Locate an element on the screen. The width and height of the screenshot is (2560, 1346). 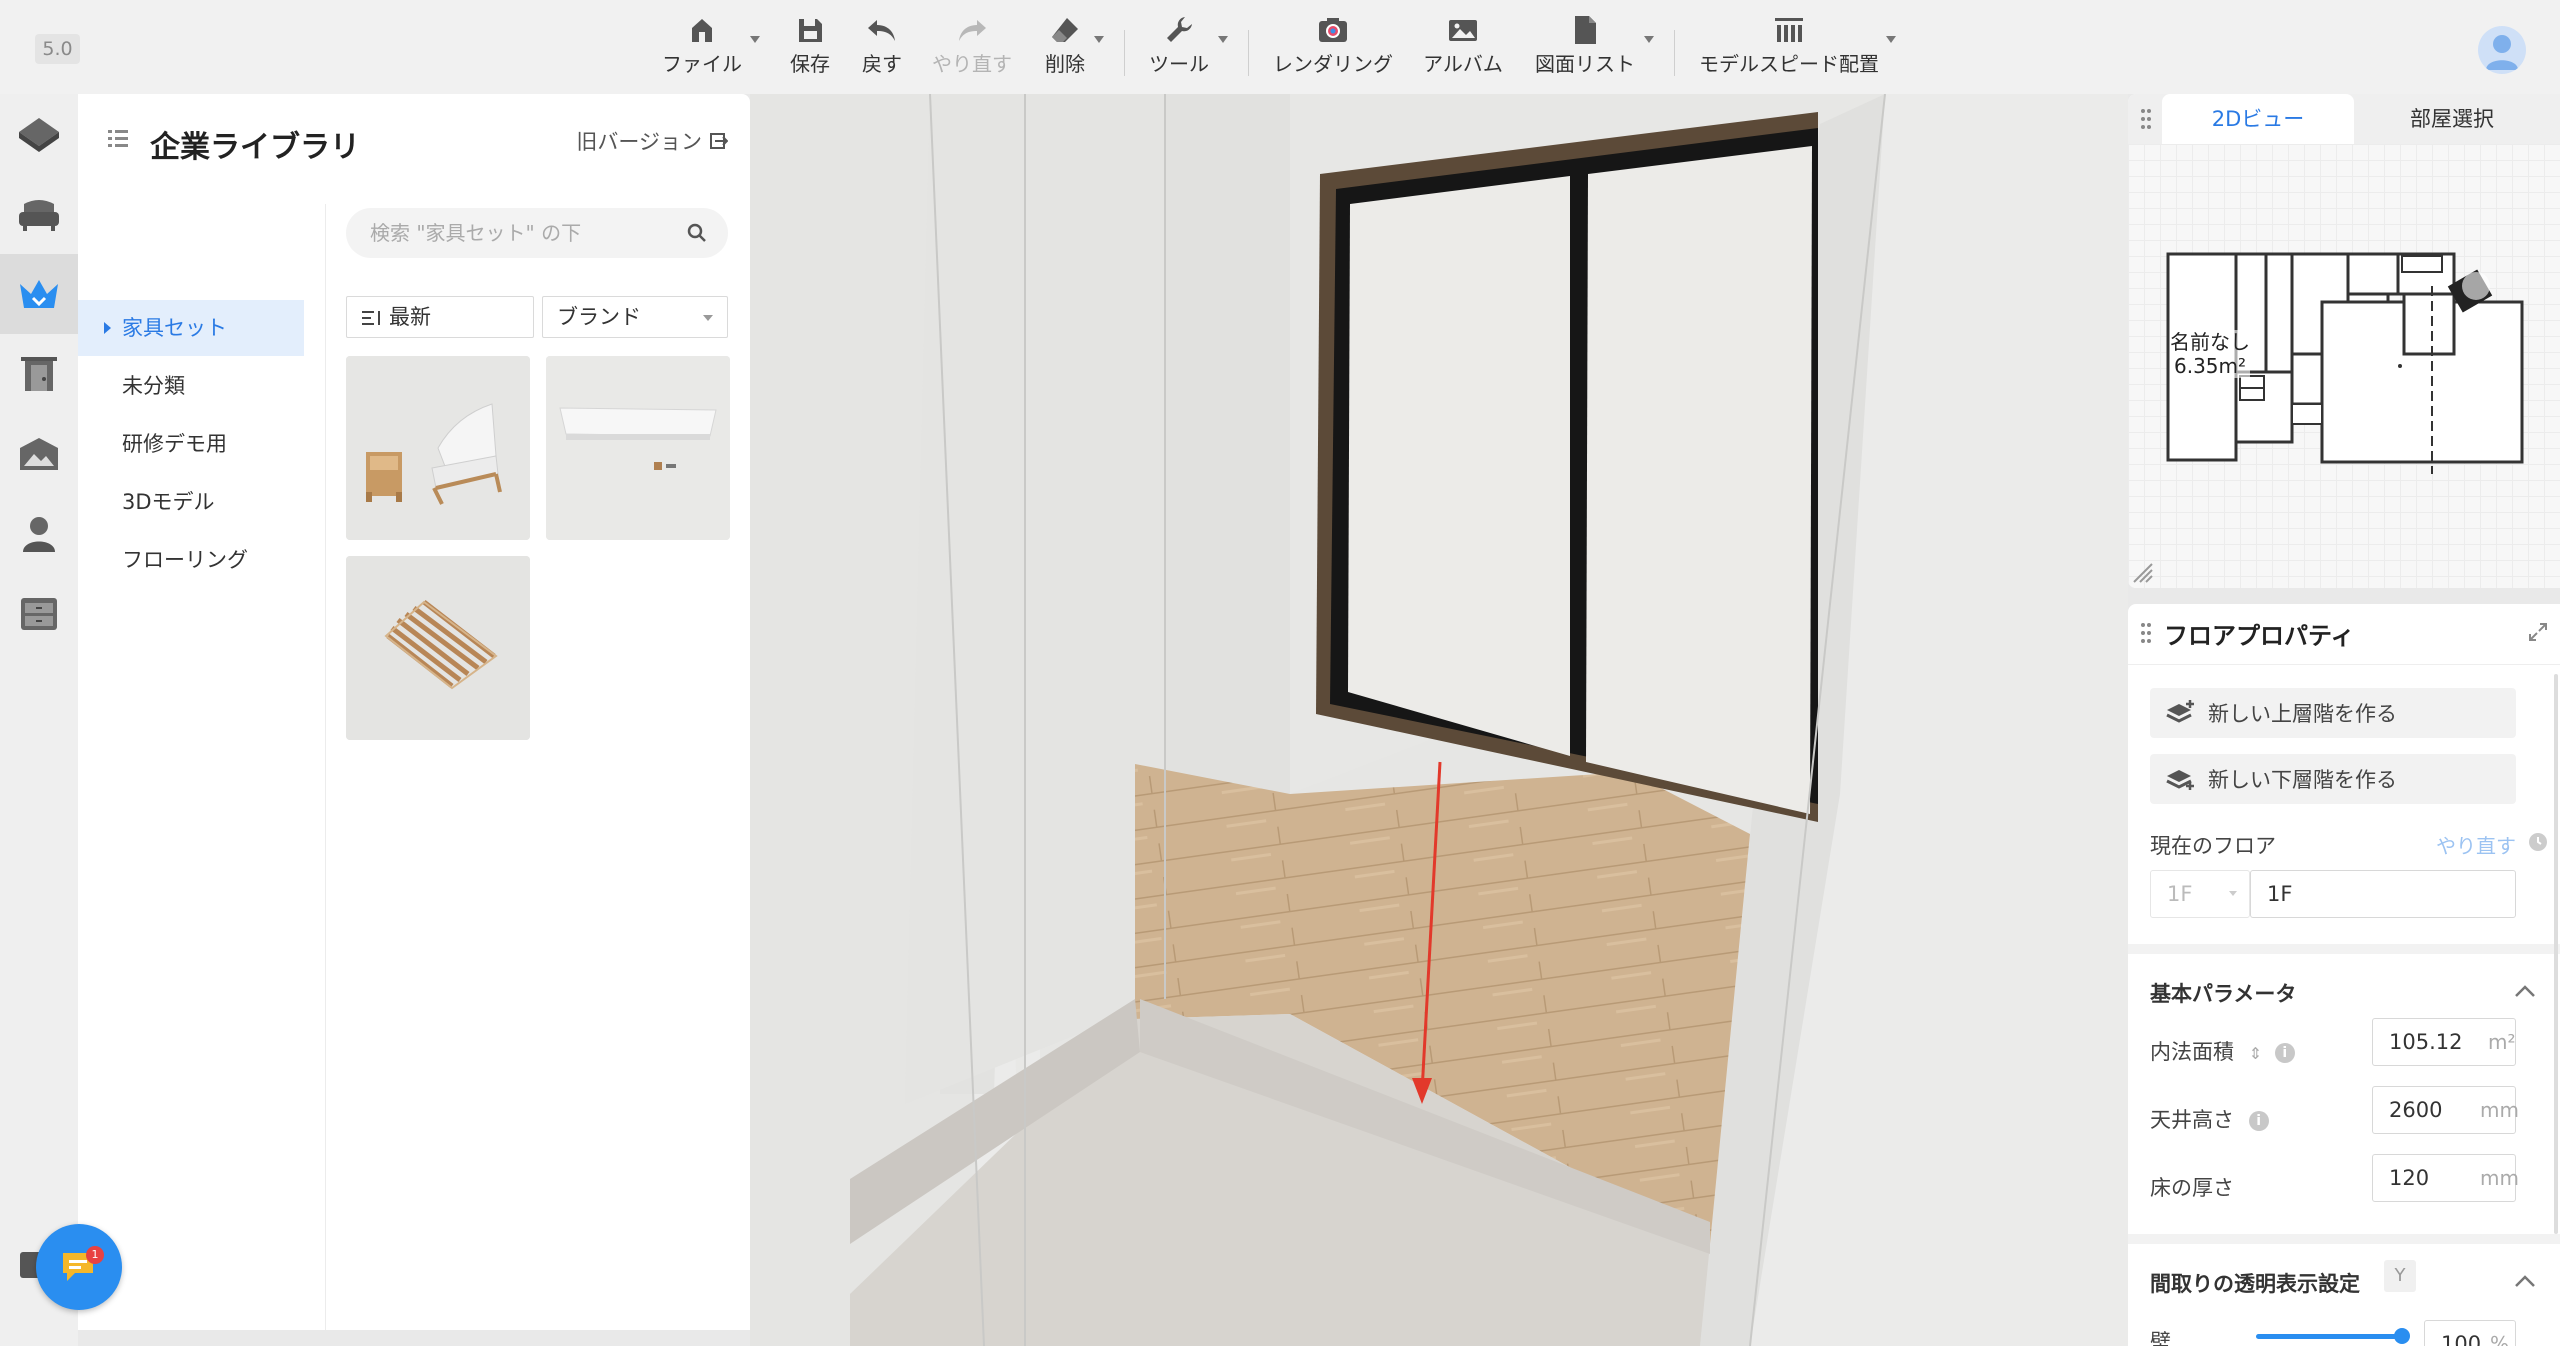
room-label: 名前なし 6.35m² is located at coordinates (2210, 354).